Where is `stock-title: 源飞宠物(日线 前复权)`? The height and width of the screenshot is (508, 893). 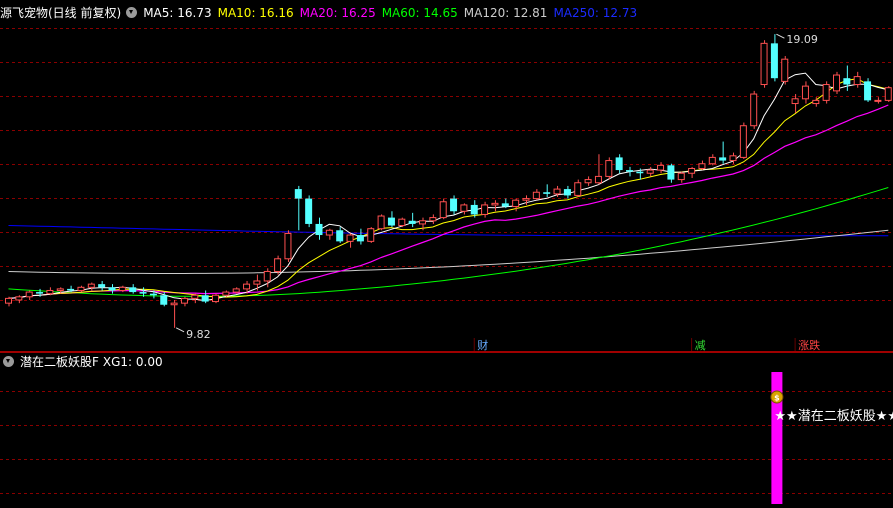 stock-title: 源飞宠物(日线 前复权) is located at coordinates (61, 13).